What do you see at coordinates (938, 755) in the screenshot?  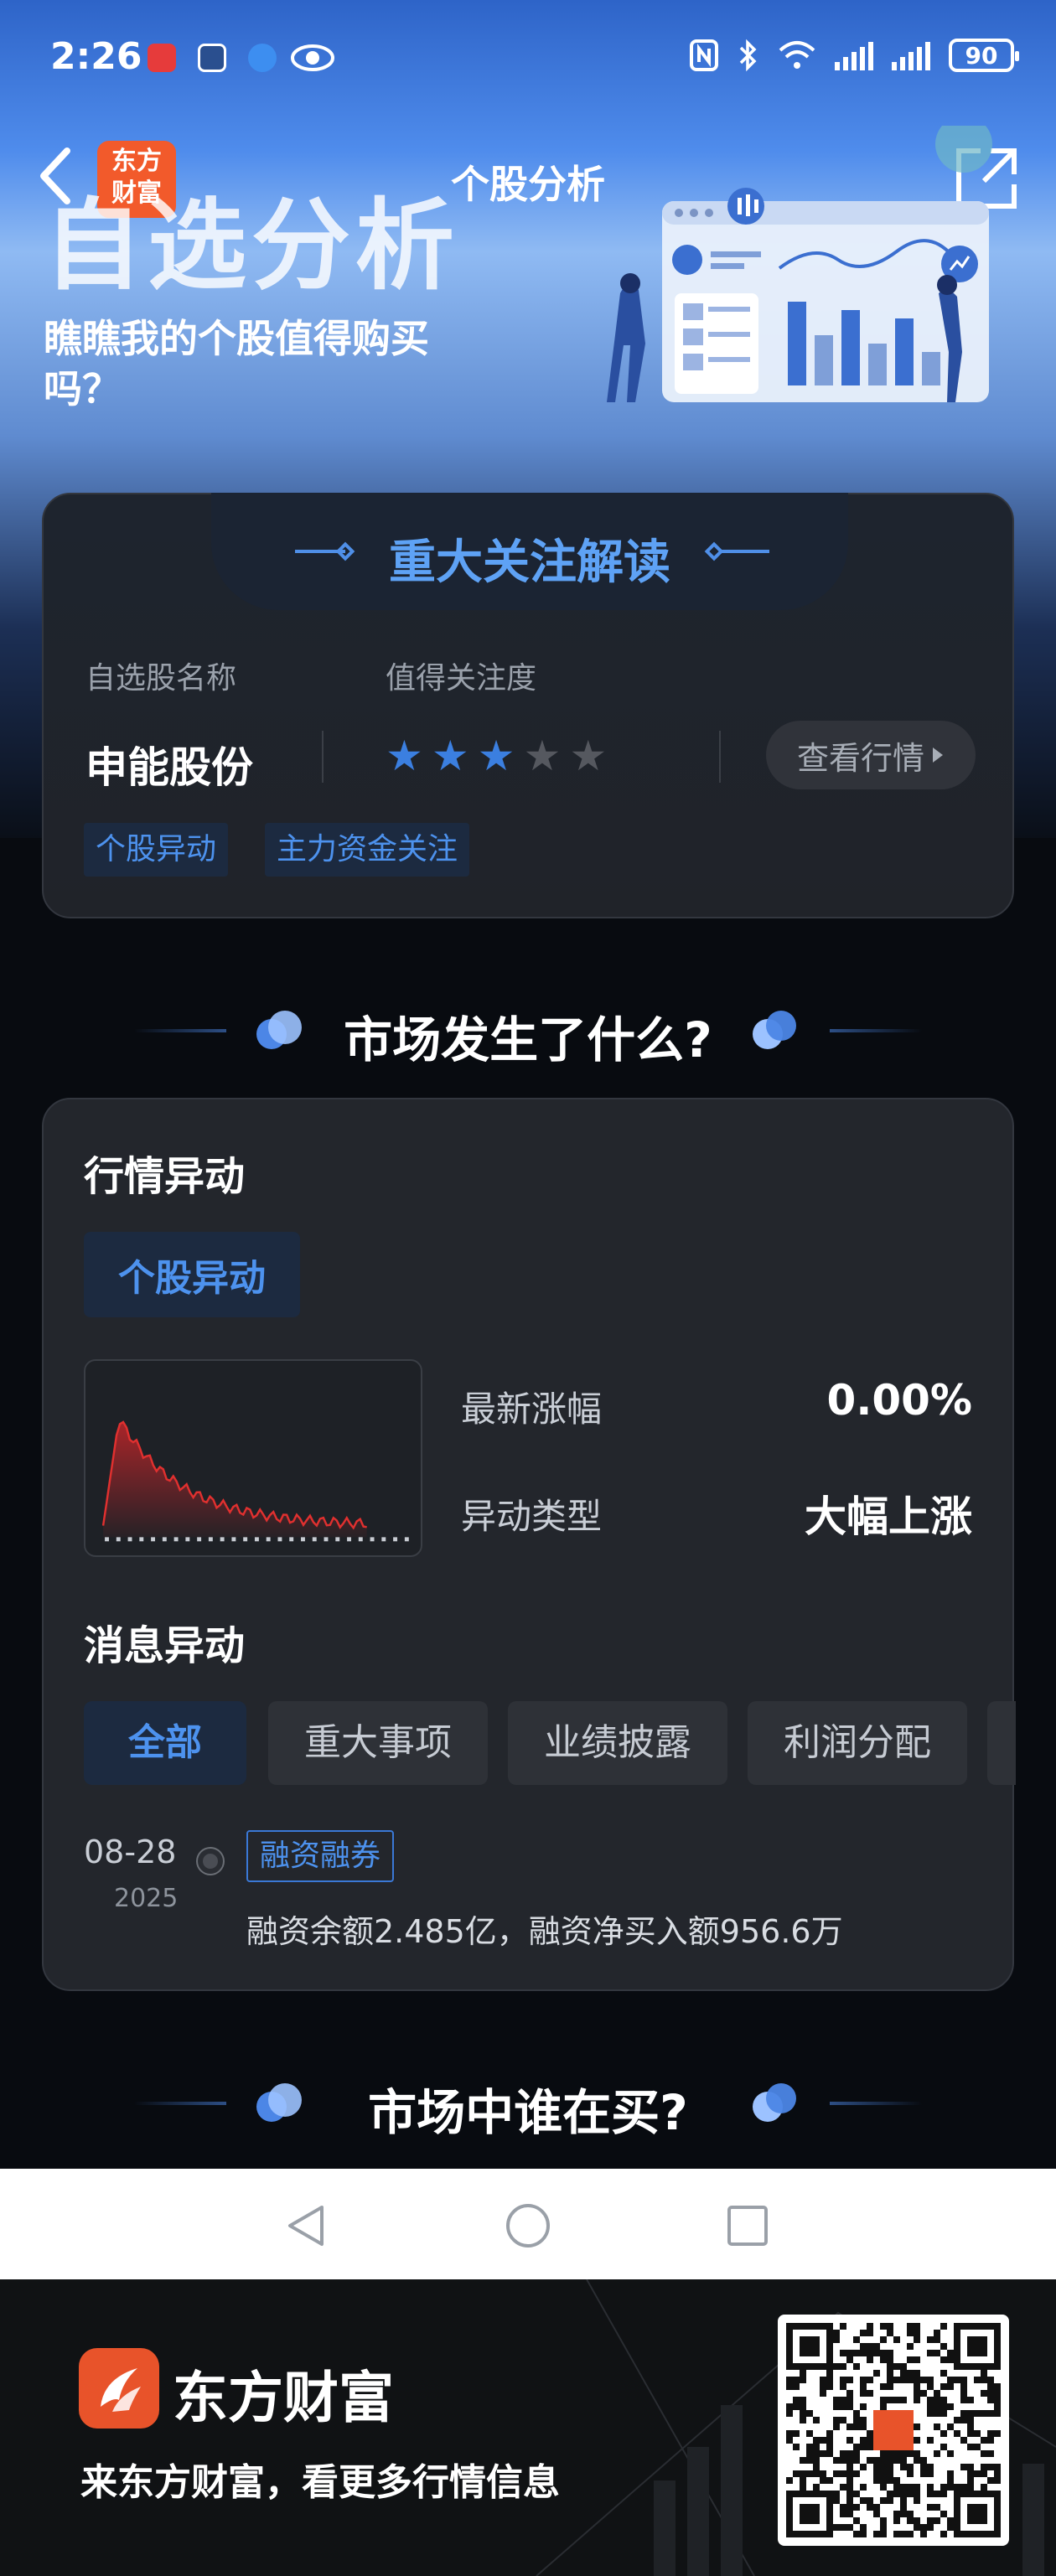 I see `caret-right-icon` at bounding box center [938, 755].